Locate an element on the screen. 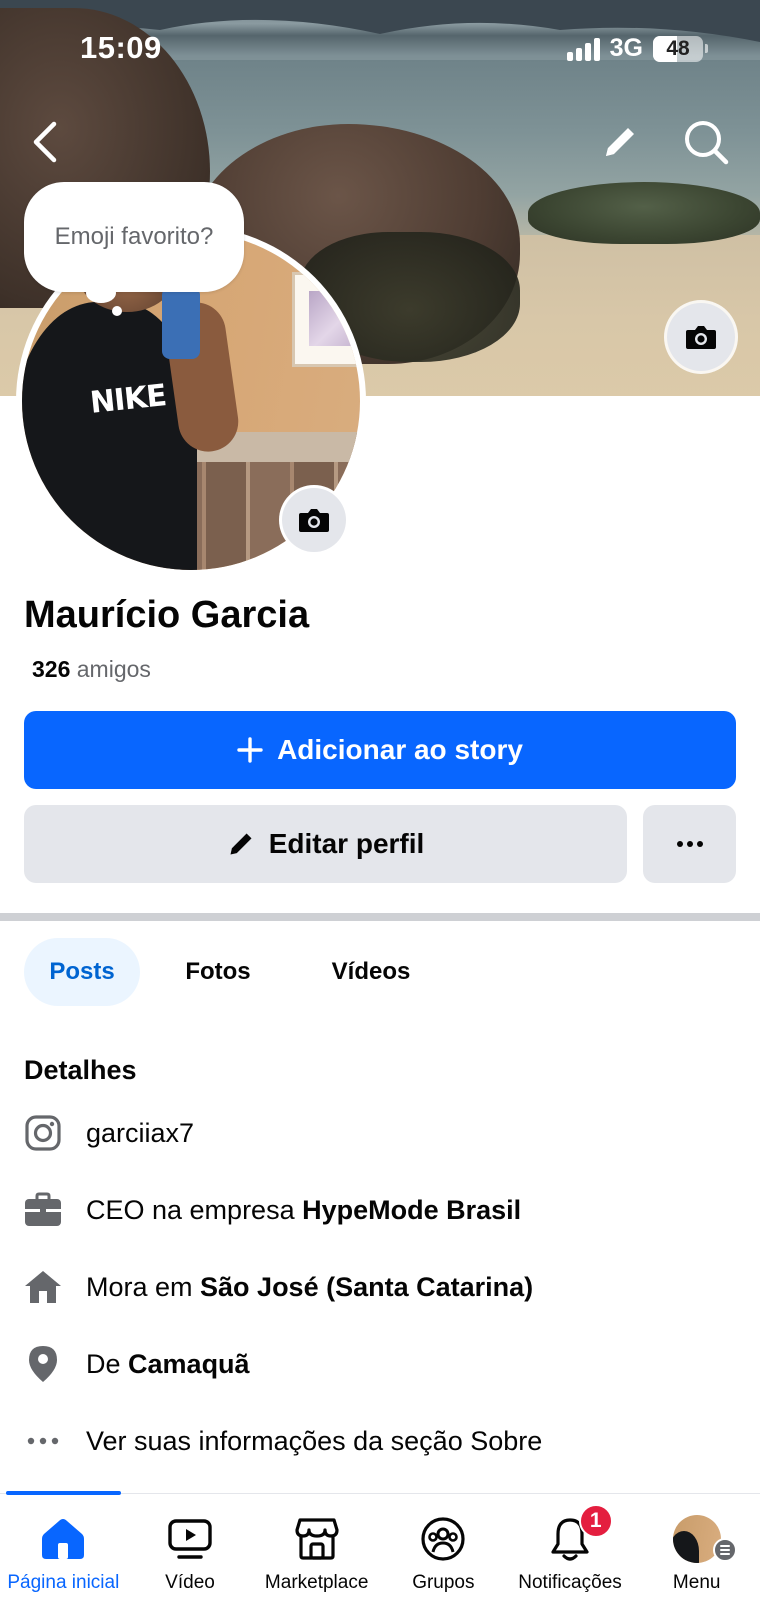  tab-posts: Posts is located at coordinates (82, 972).